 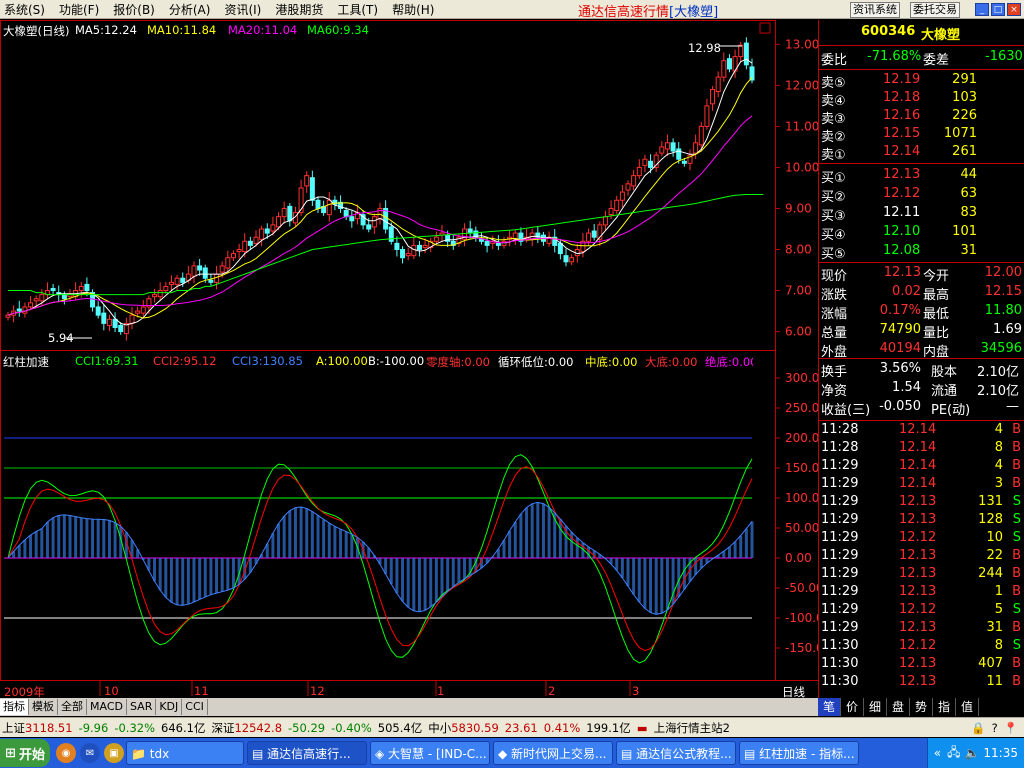 I want to click on menu-help: 帮助(H), so click(x=413, y=9).